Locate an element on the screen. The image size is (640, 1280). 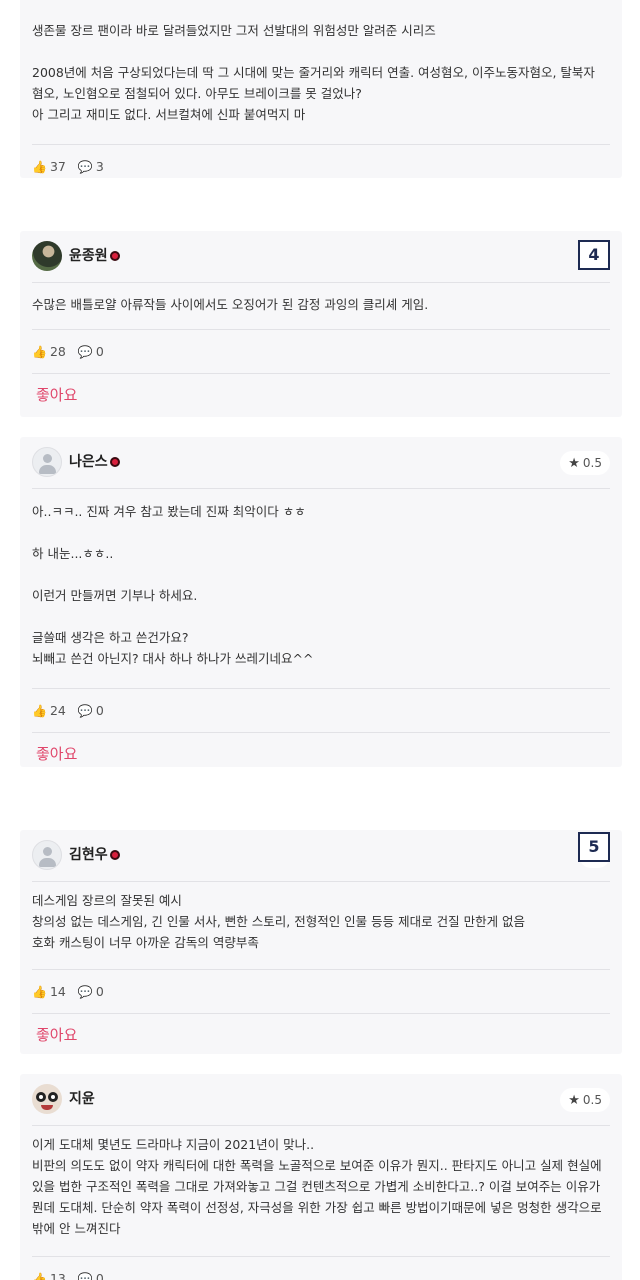
like-count: 24 is located at coordinates (57, 710).